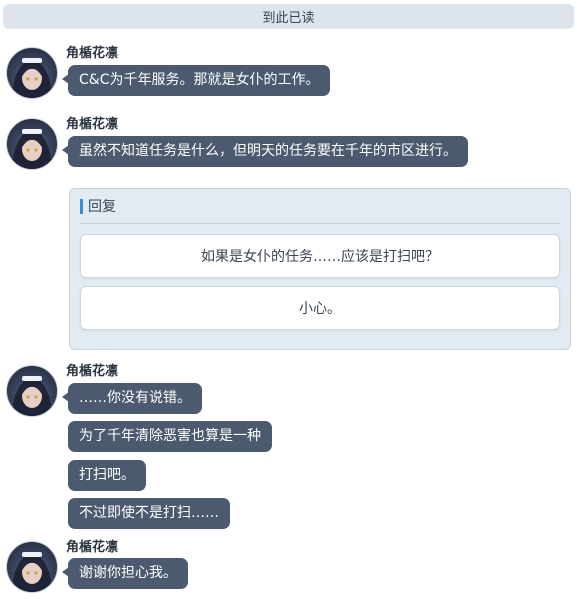  What do you see at coordinates (102, 207) in the screenshot?
I see `reply-title: 回复` at bounding box center [102, 207].